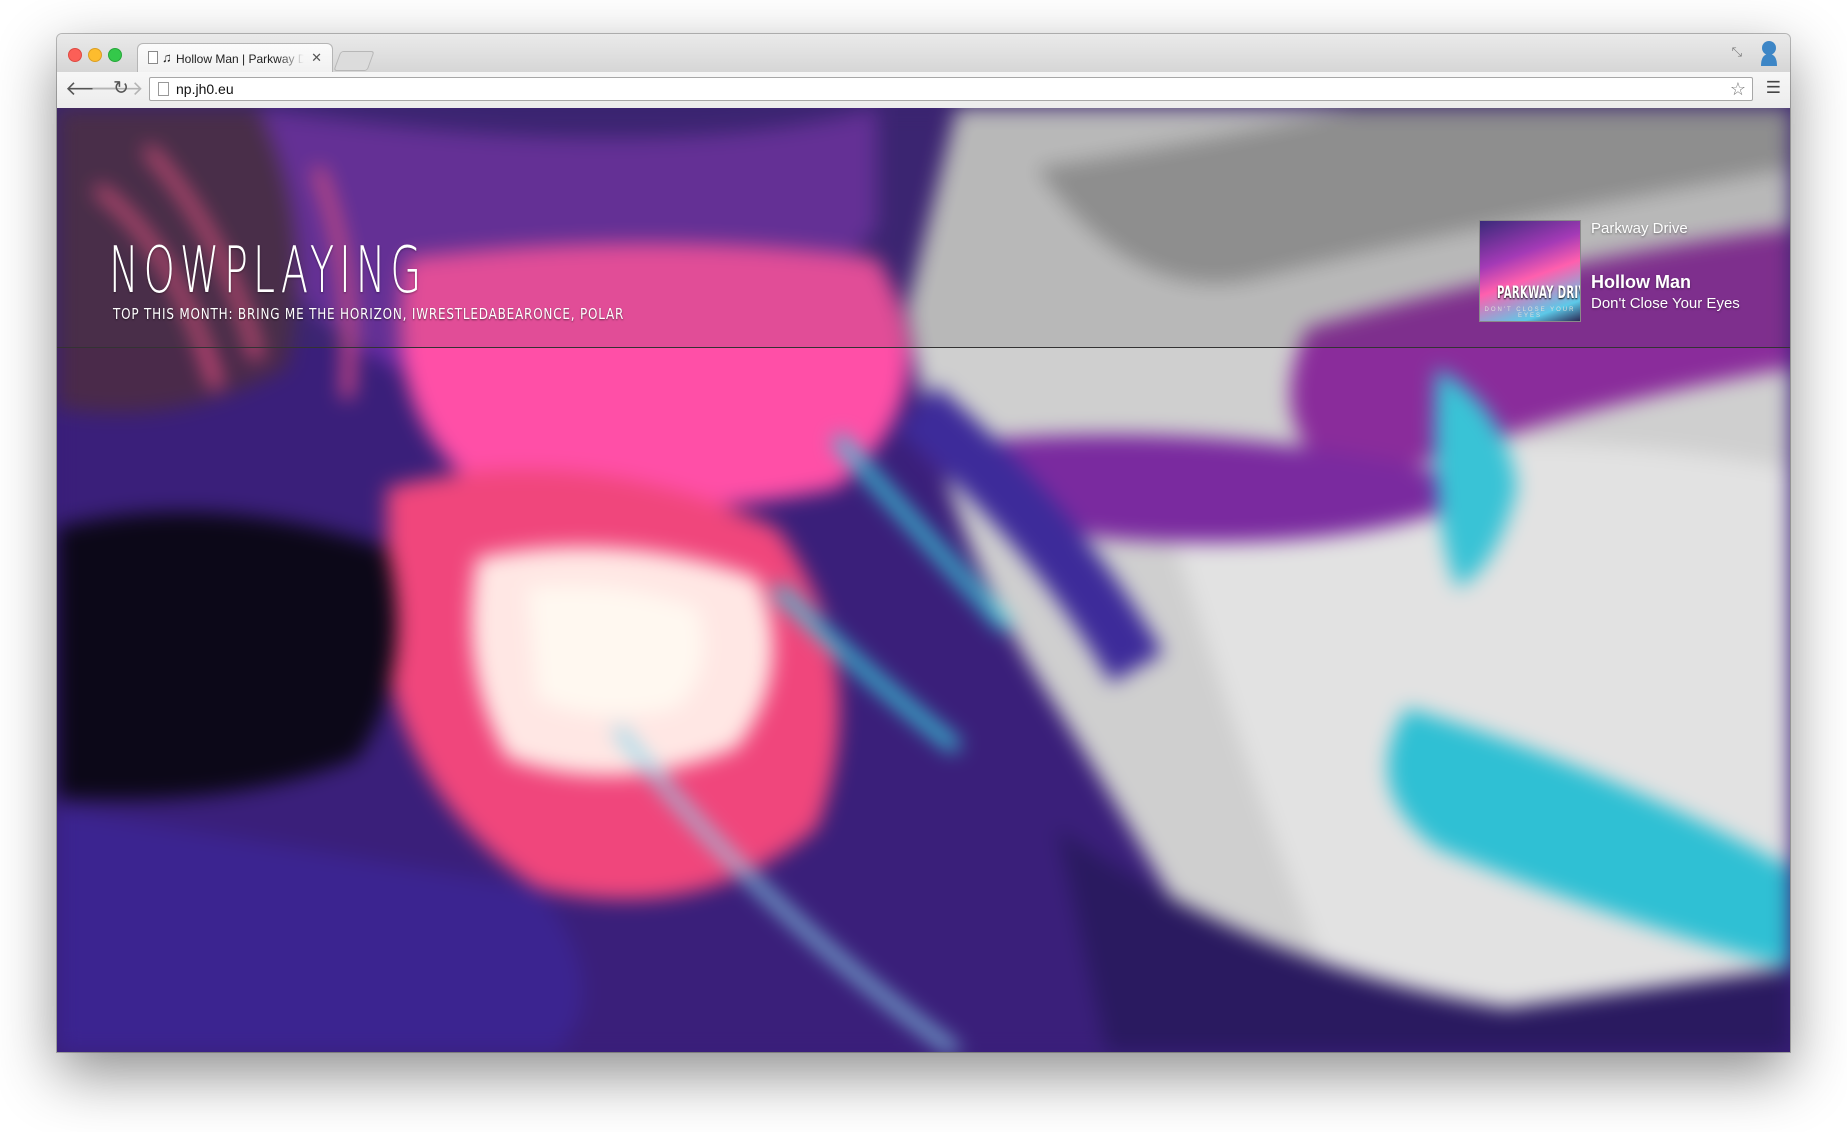 This screenshot has height=1132, width=1847. Describe the element at coordinates (1665, 303) in the screenshot. I see `now-playing-album: Don't Close Your Eyes` at that location.